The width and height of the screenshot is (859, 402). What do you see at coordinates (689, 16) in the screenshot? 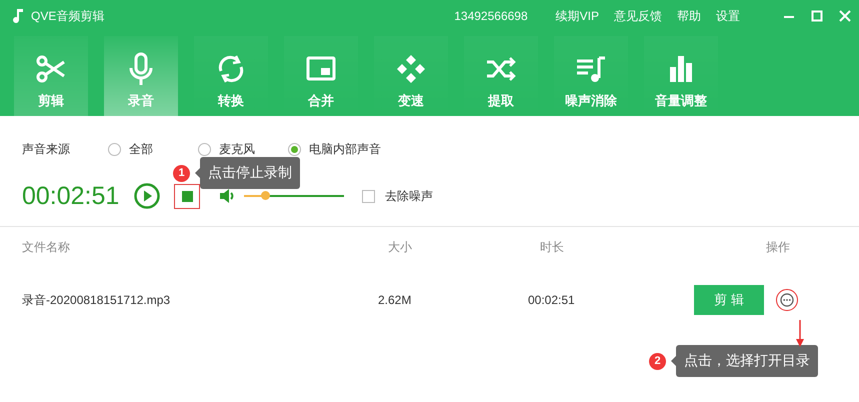
I see `header-link: 帮助` at bounding box center [689, 16].